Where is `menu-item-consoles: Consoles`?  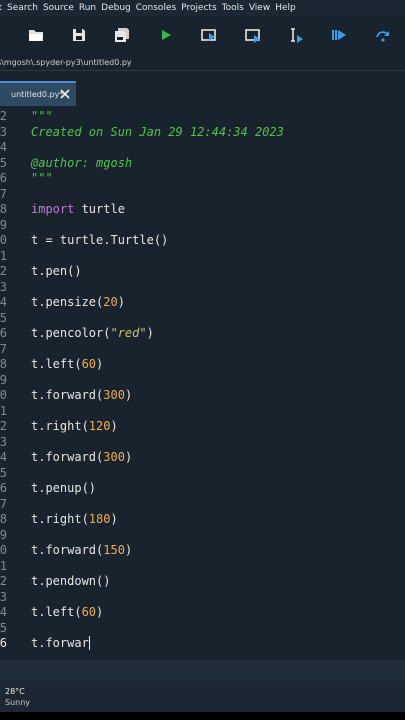
menu-item-consoles: Consoles is located at coordinates (156, 8).